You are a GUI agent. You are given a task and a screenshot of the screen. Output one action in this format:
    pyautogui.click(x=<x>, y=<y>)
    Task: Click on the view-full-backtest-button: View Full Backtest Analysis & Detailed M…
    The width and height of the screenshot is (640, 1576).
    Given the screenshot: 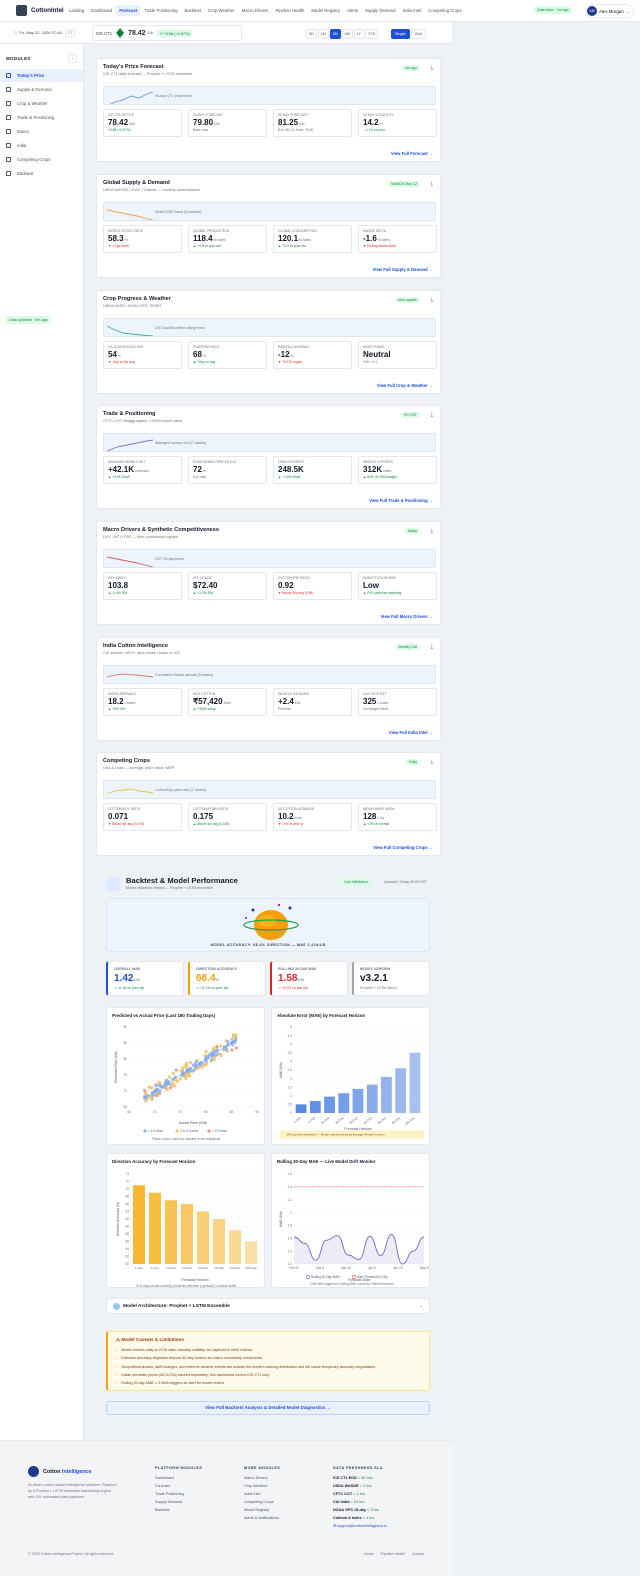 What is the action you would take?
    pyautogui.click(x=268, y=1408)
    